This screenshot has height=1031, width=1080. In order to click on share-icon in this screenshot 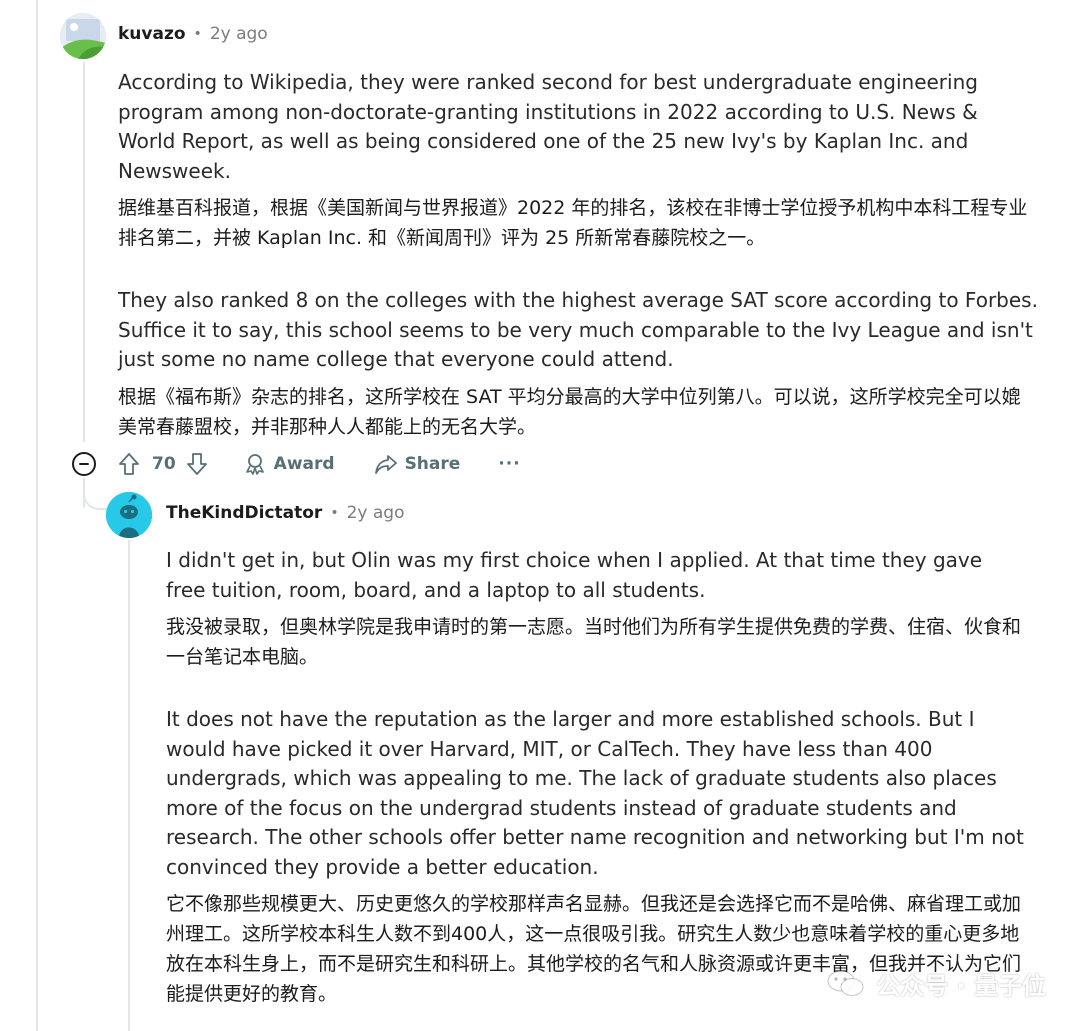, I will do `click(385, 464)`.